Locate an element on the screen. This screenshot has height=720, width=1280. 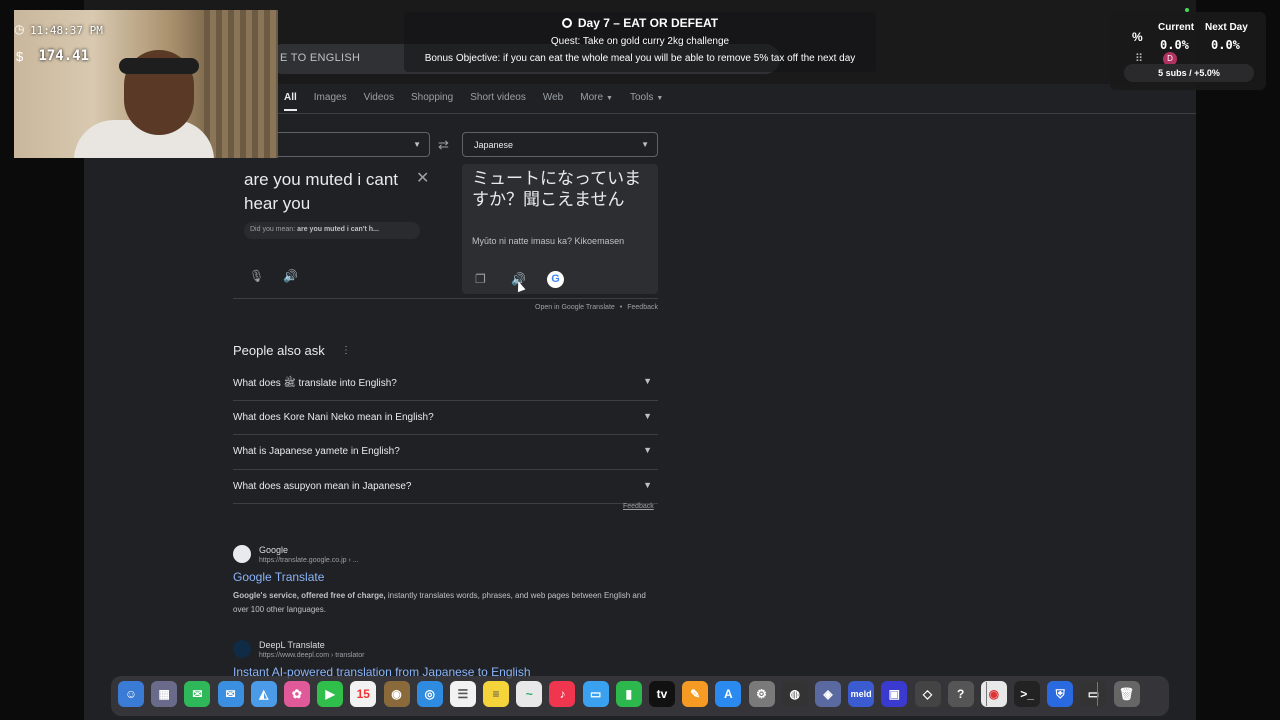
mail-icon: ✉ is located at coordinates (230, 694).